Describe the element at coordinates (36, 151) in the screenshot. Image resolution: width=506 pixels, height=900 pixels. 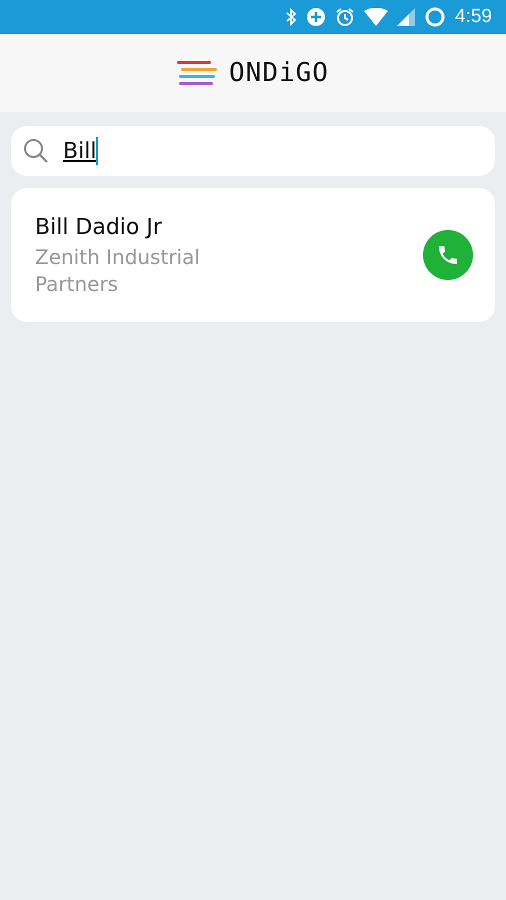
I see `search-icon` at that location.